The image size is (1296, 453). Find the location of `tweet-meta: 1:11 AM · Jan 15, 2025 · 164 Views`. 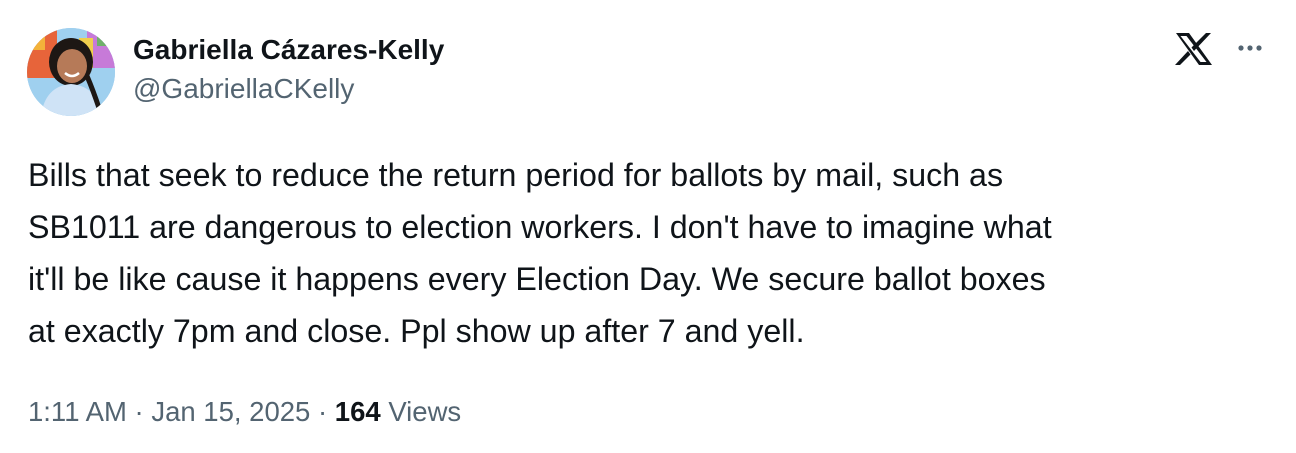

tweet-meta: 1:11 AM · Jan 15, 2025 · 164 Views is located at coordinates (244, 412).